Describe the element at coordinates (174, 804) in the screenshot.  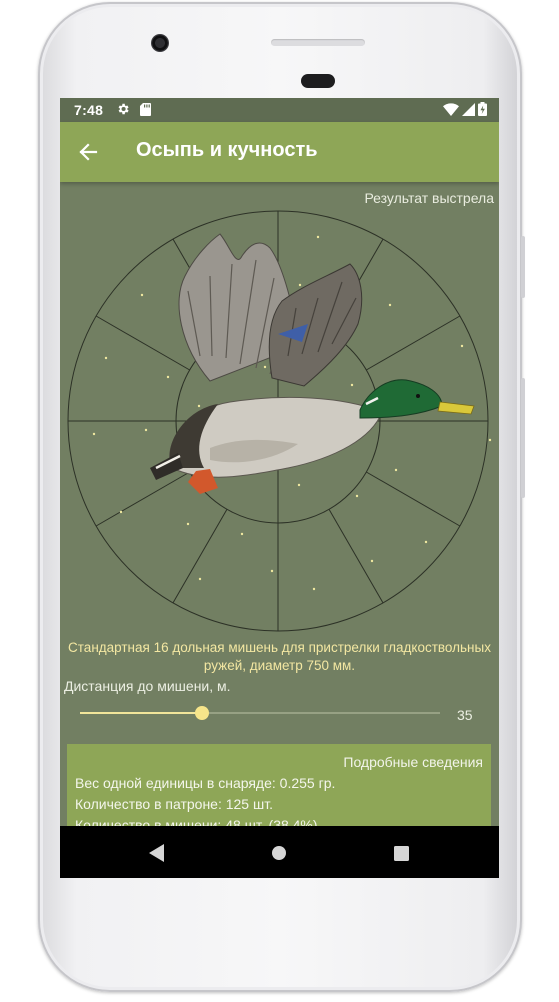
I see `details-line: Количество в патроне: 125 шт.` at that location.